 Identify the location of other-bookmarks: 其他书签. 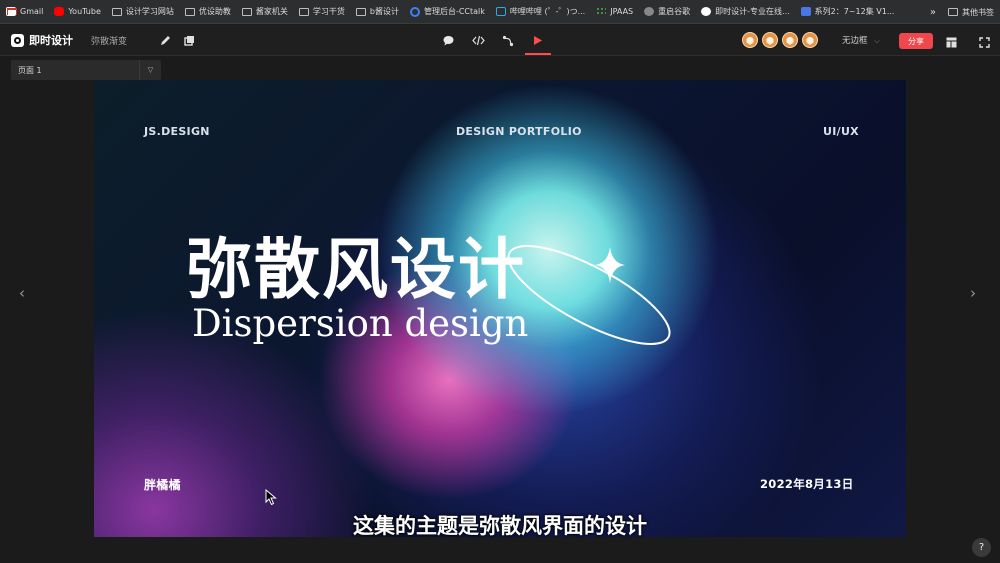
(978, 12).